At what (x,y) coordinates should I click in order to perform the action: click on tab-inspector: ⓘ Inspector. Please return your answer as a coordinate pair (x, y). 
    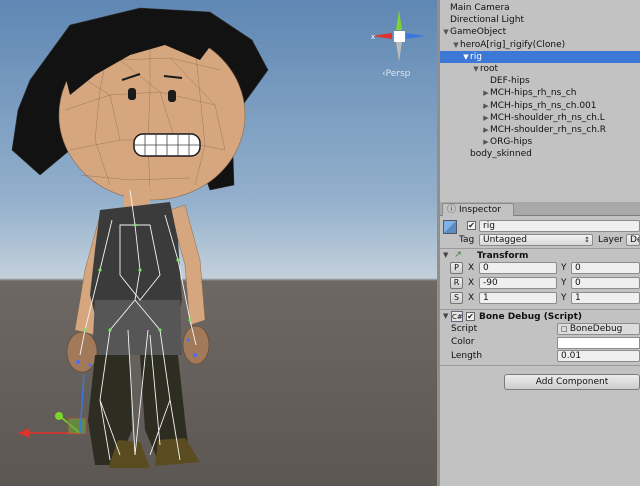
    Looking at the image, I should click on (478, 209).